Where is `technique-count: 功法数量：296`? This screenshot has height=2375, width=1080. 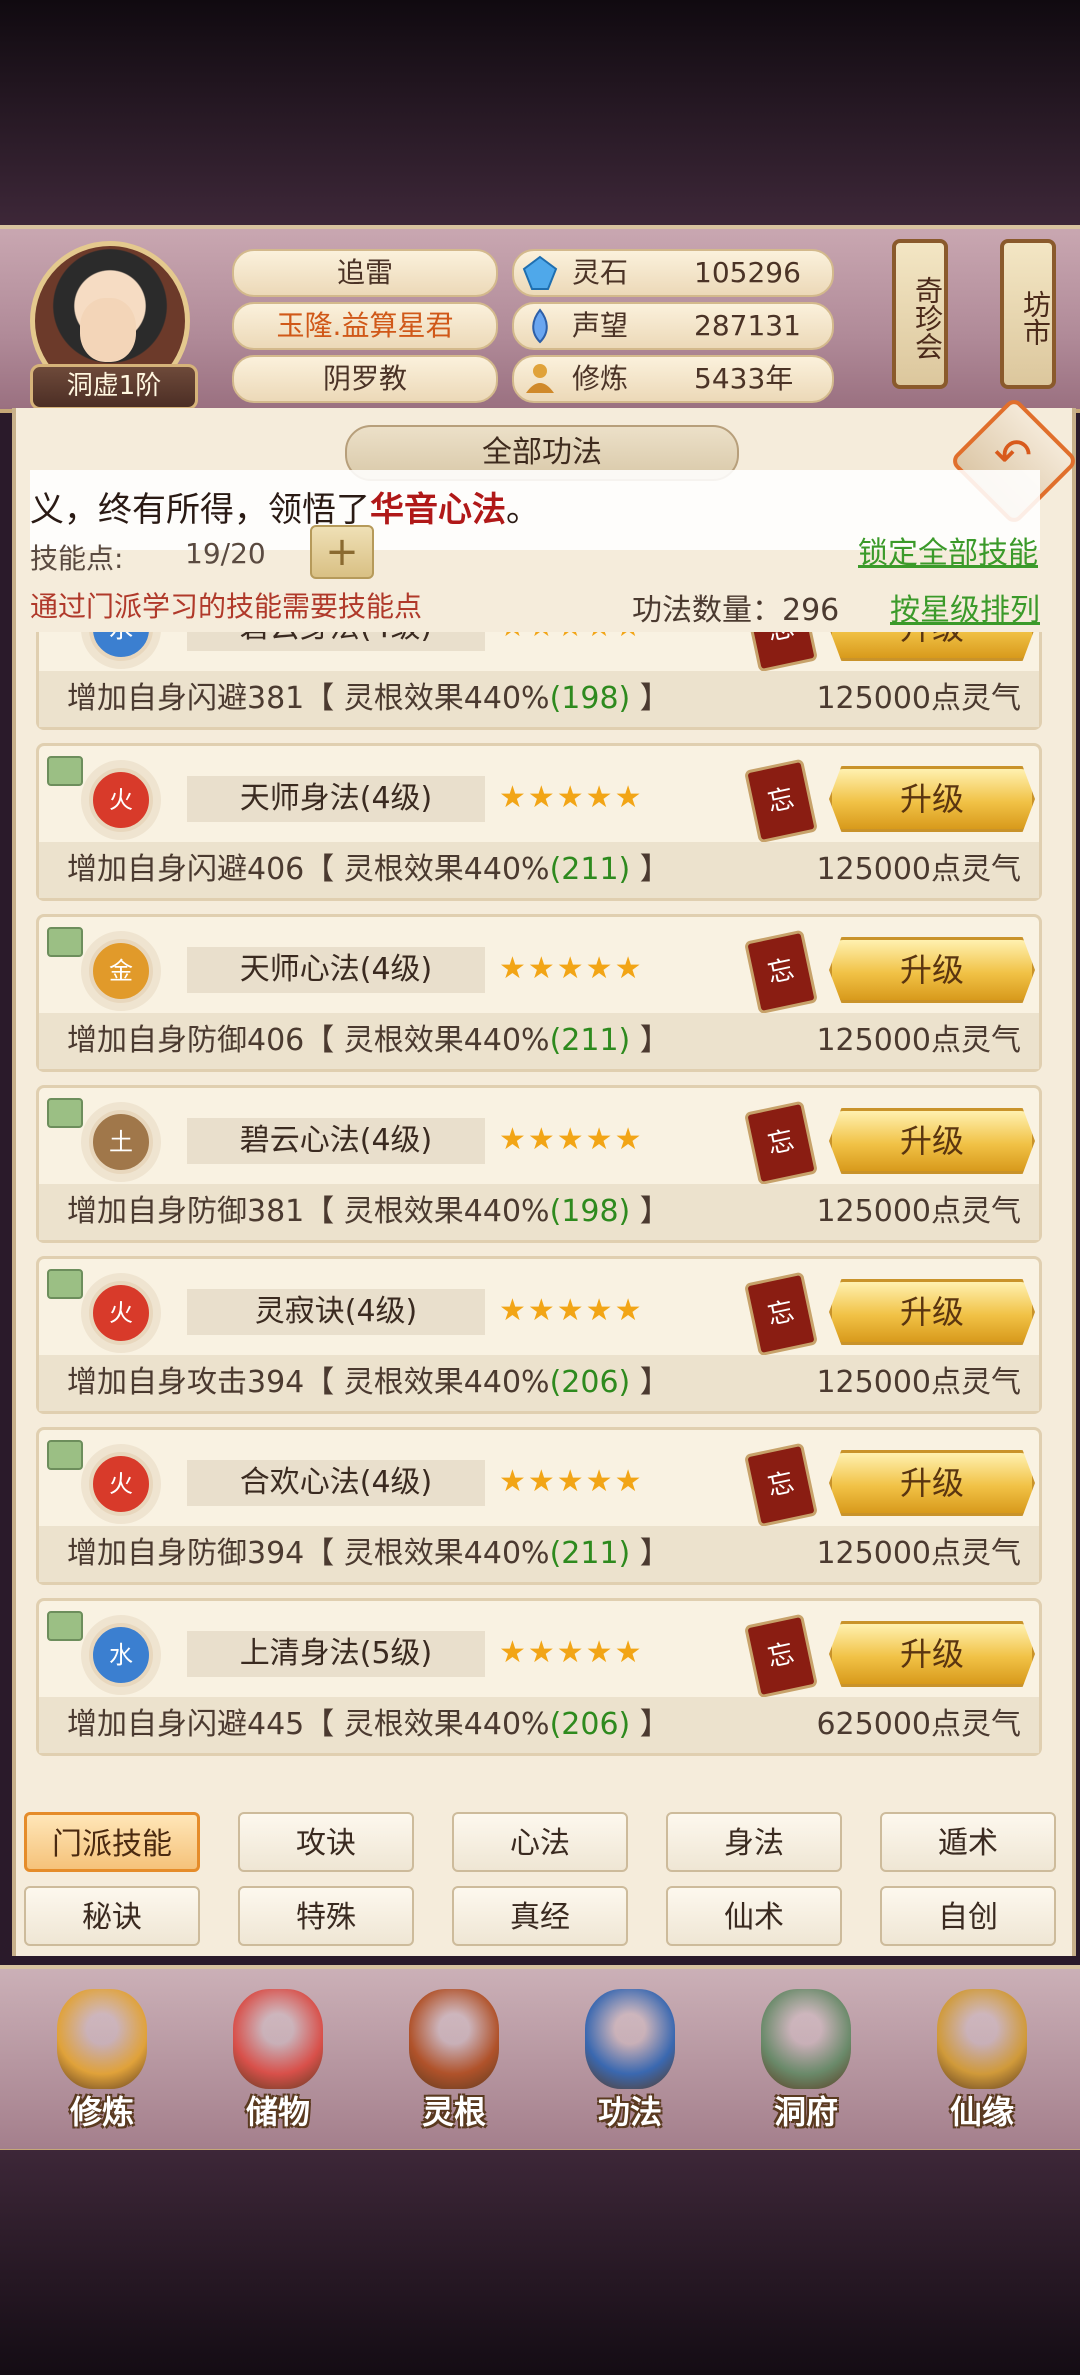
technique-count: 功法数量：296 is located at coordinates (736, 610).